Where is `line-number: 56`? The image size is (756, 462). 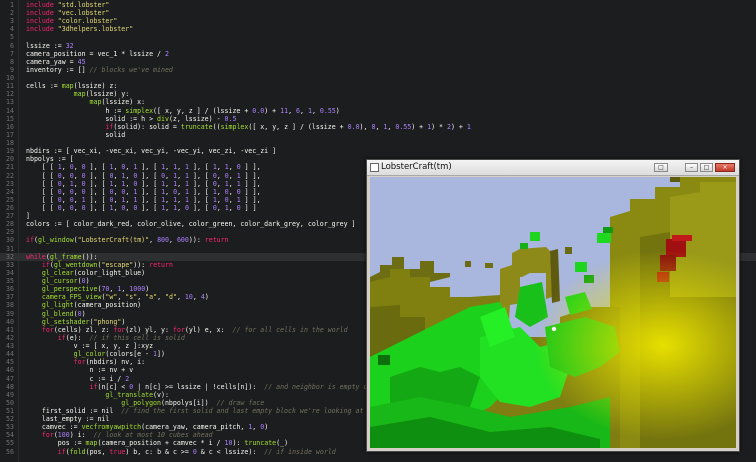
line-number: 56 is located at coordinates (10, 451).